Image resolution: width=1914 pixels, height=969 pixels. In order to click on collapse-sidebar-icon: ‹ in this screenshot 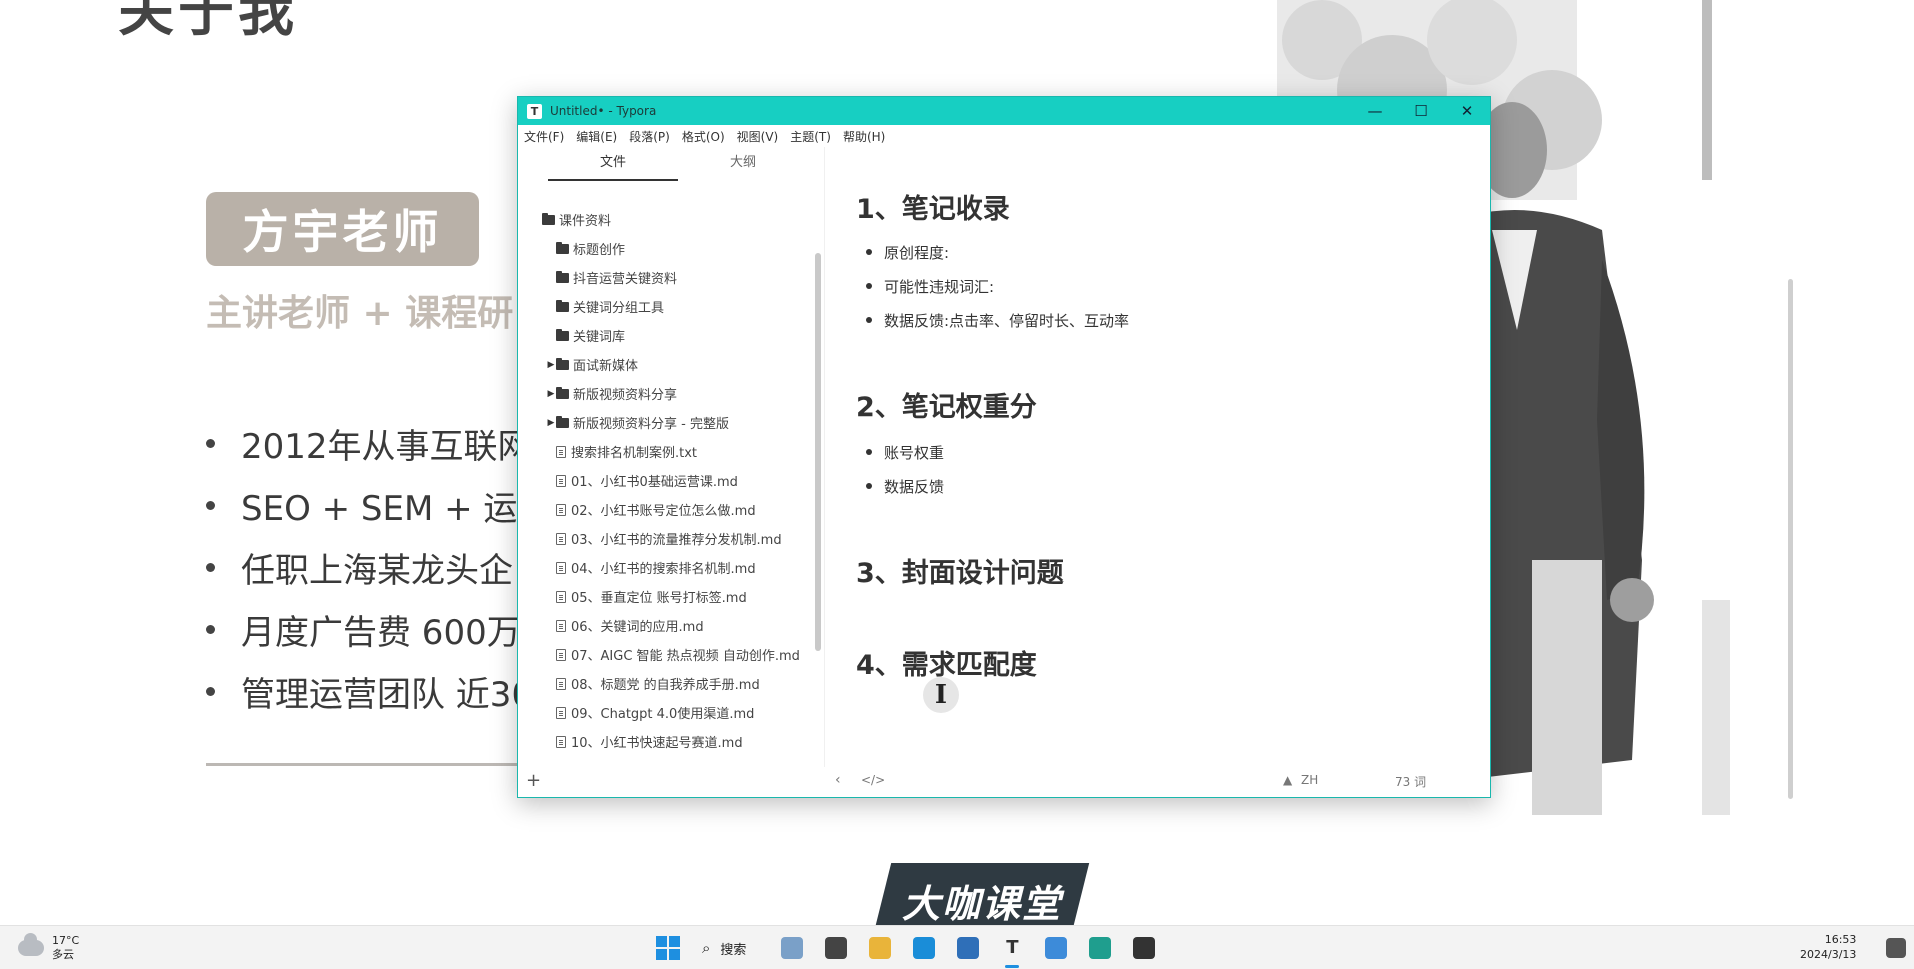, I will do `click(838, 780)`.